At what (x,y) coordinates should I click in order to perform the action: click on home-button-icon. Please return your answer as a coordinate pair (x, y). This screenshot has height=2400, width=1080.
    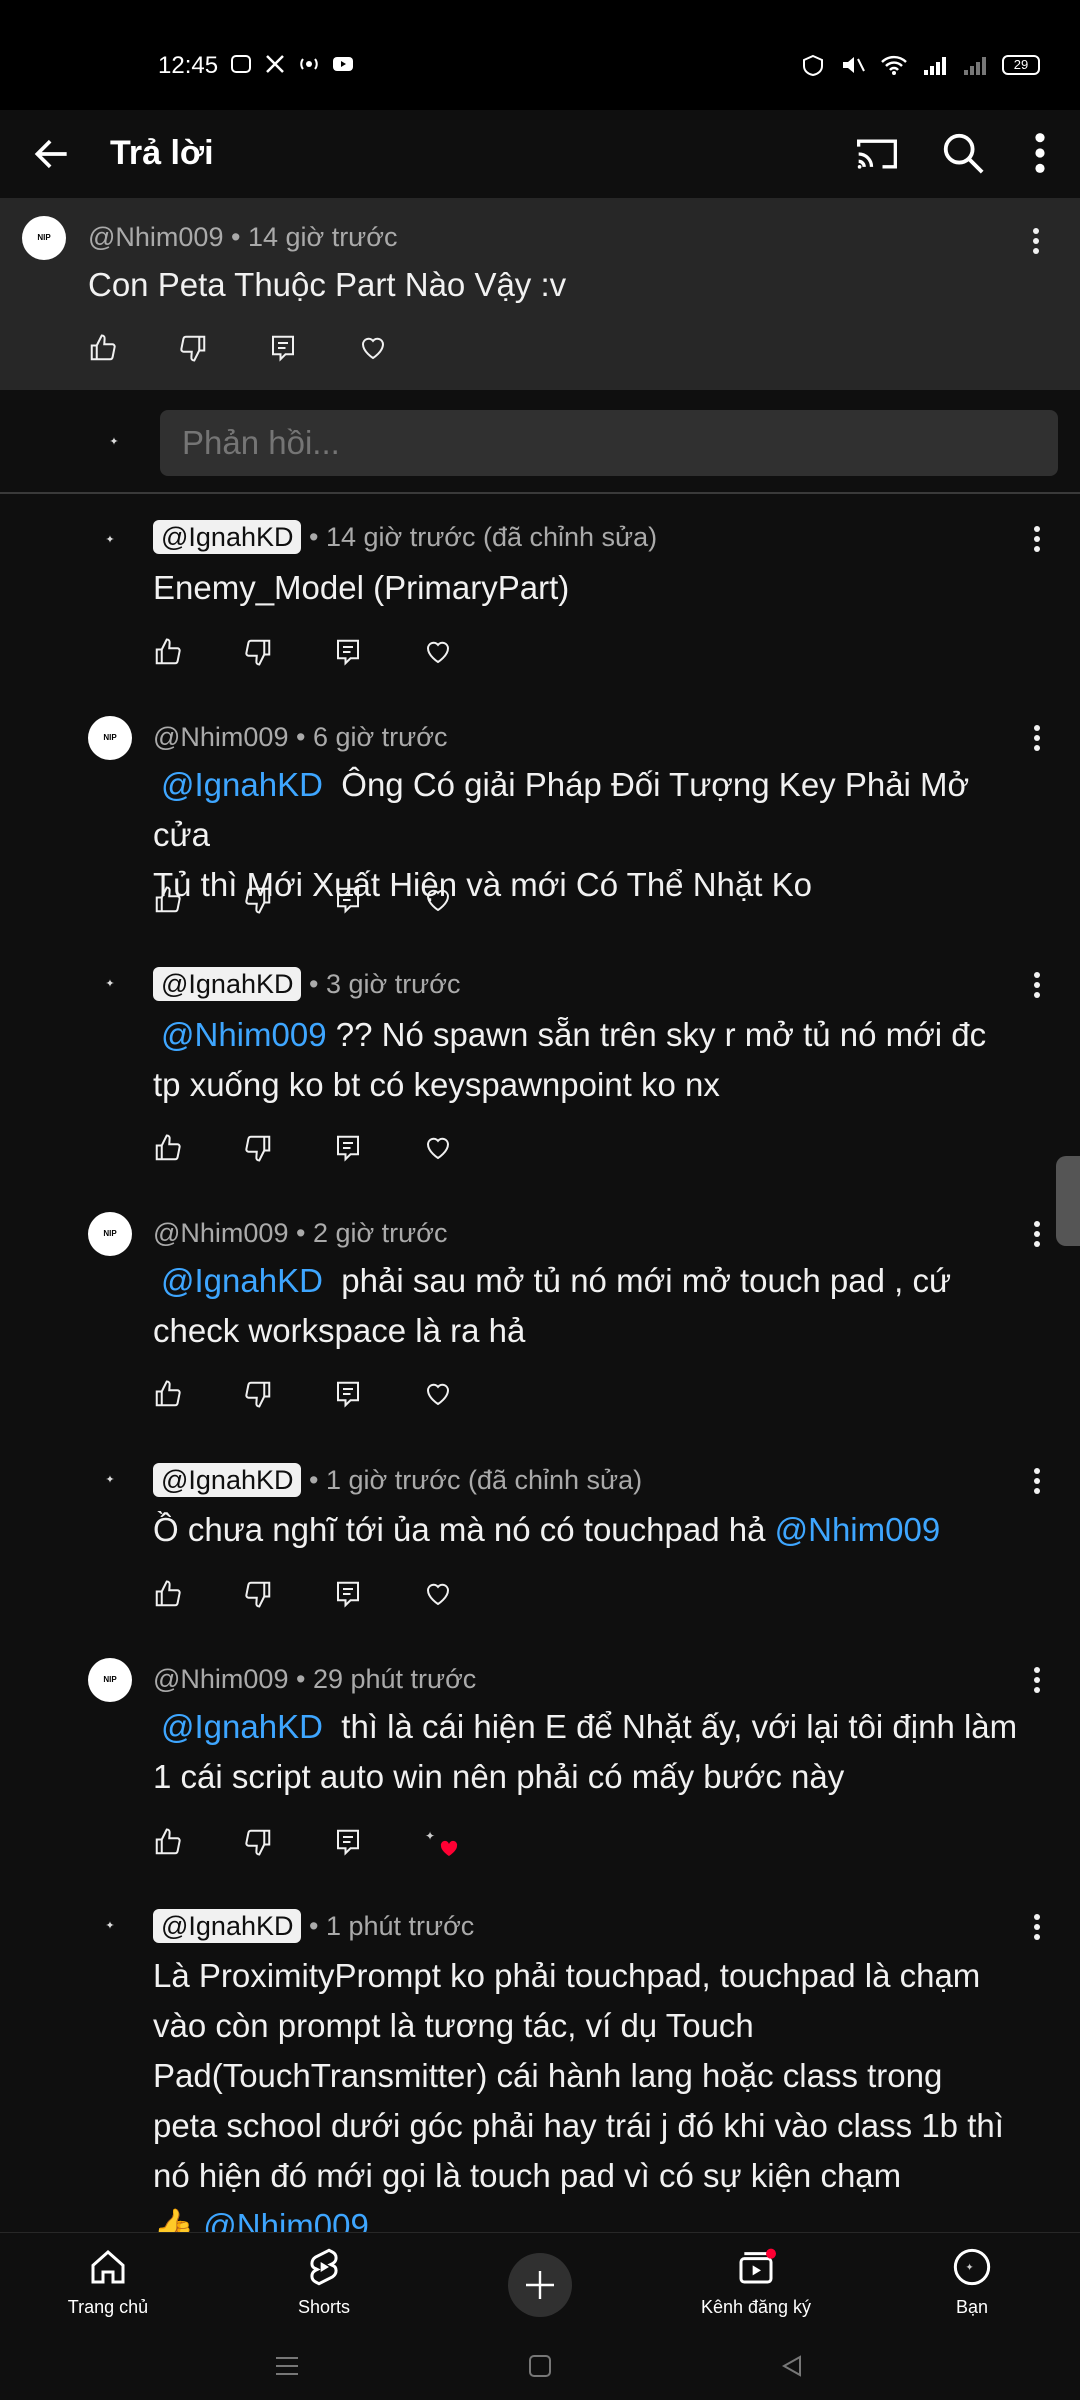
    Looking at the image, I should click on (540, 2366).